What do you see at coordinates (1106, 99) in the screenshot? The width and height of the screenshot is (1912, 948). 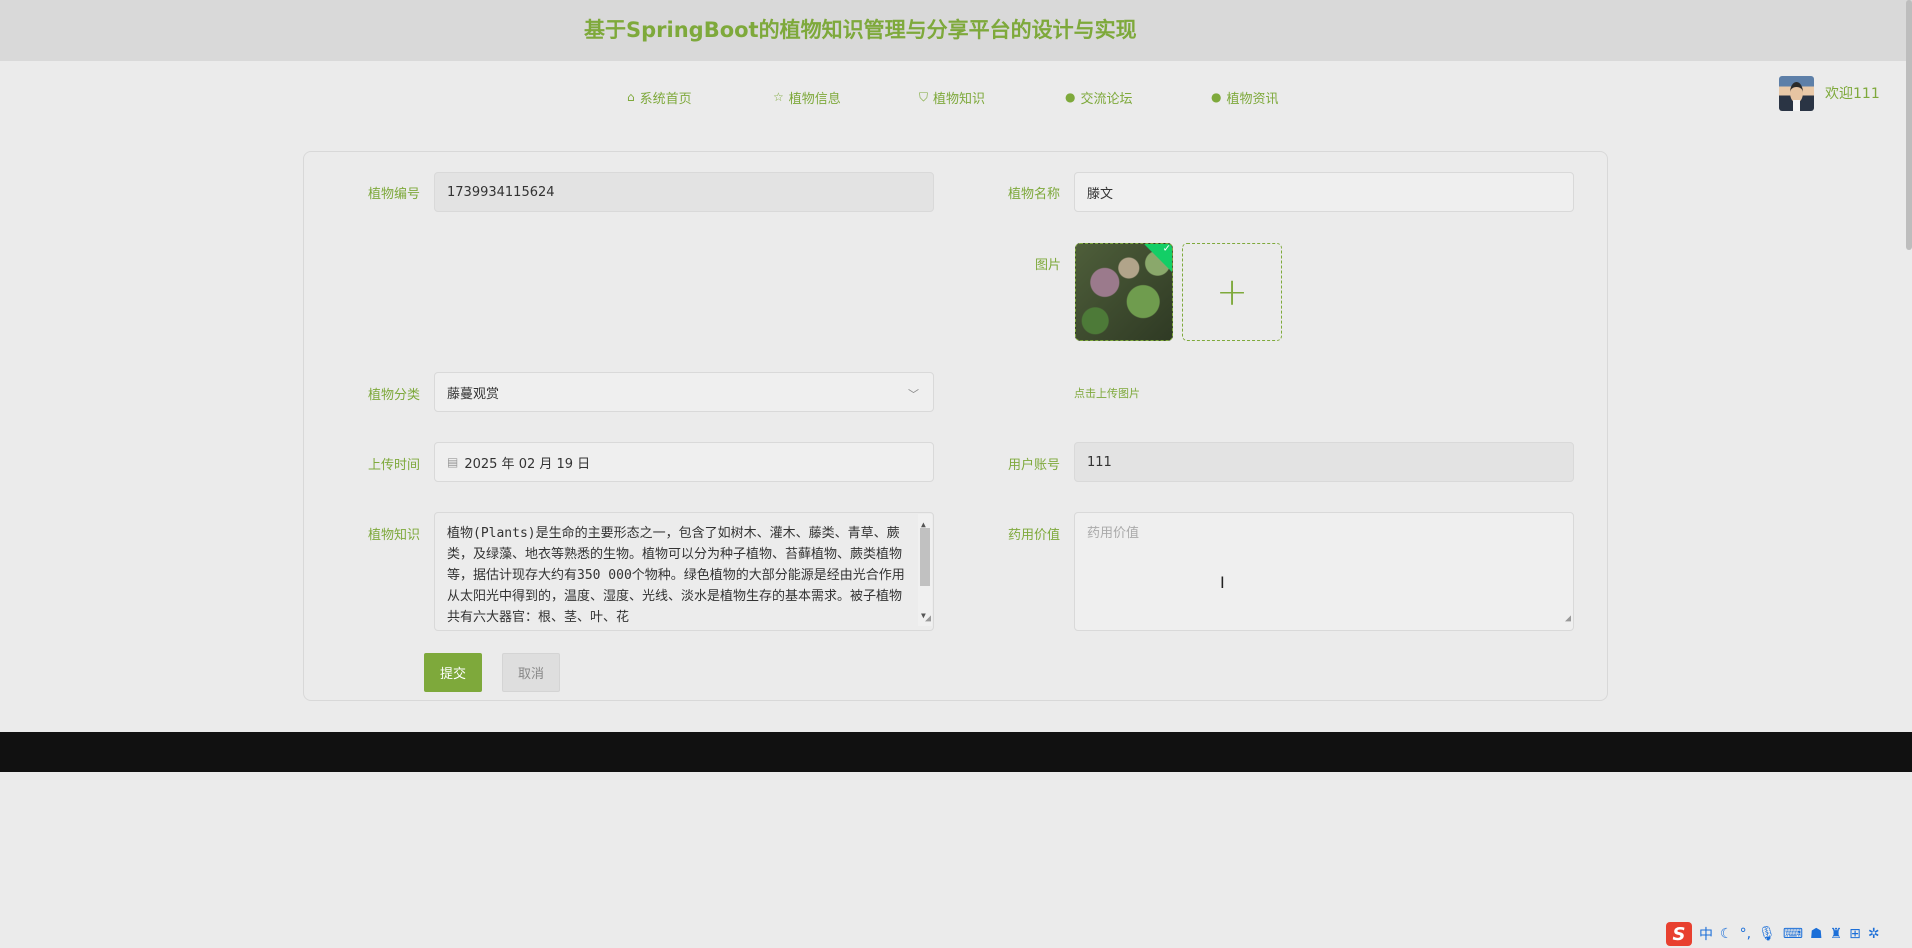 I see `nav-item-label: 交流论坛` at bounding box center [1106, 99].